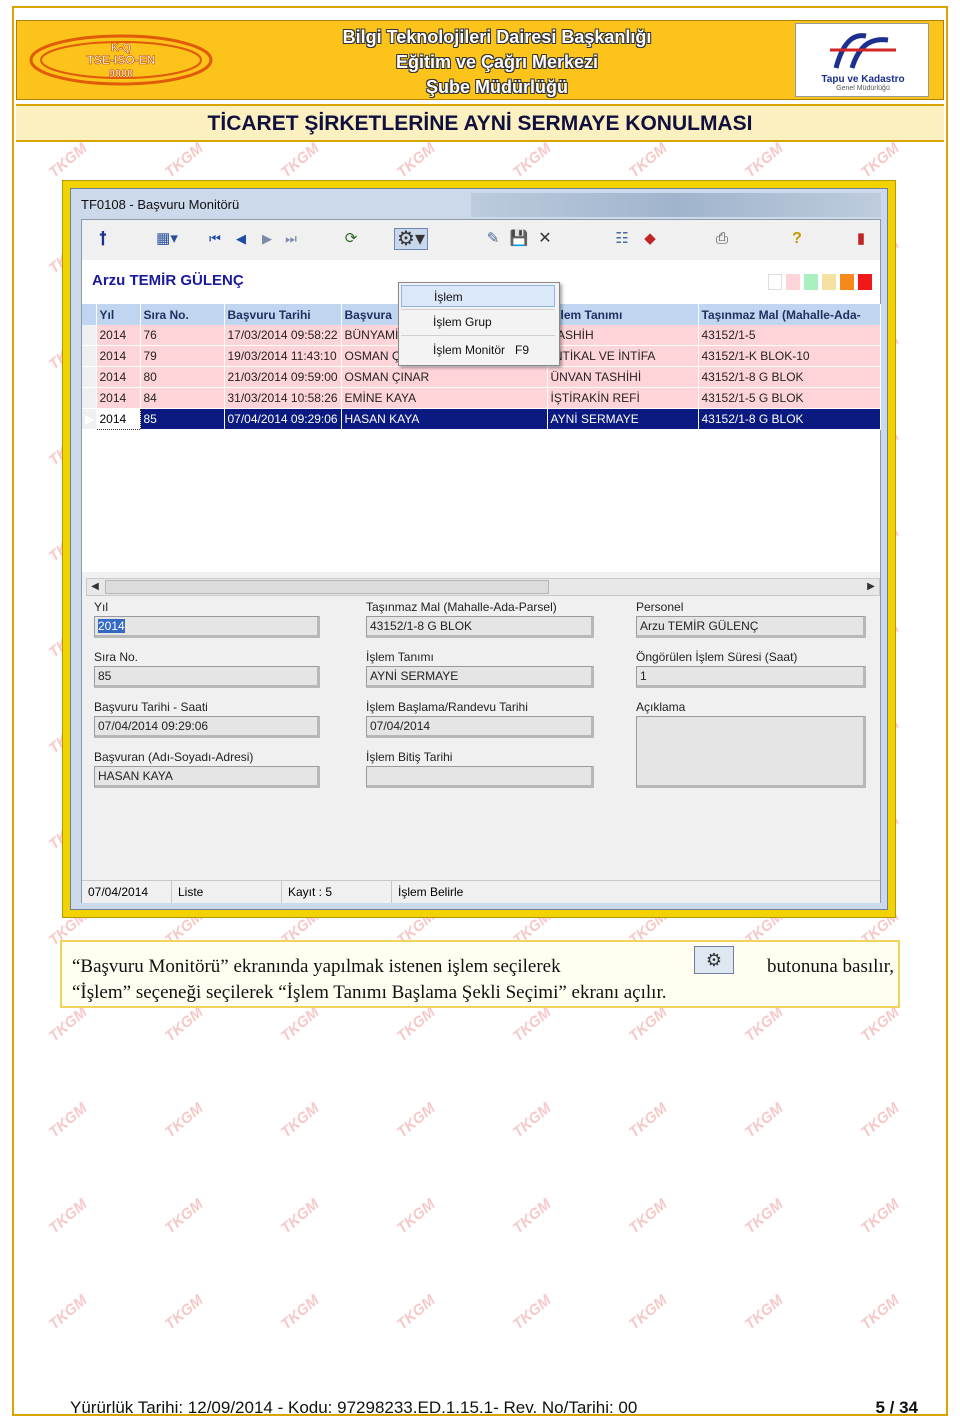 Image resolution: width=960 pixels, height=1422 pixels. What do you see at coordinates (871, 587) in the screenshot?
I see `scroll-right-icon: ▶` at bounding box center [871, 587].